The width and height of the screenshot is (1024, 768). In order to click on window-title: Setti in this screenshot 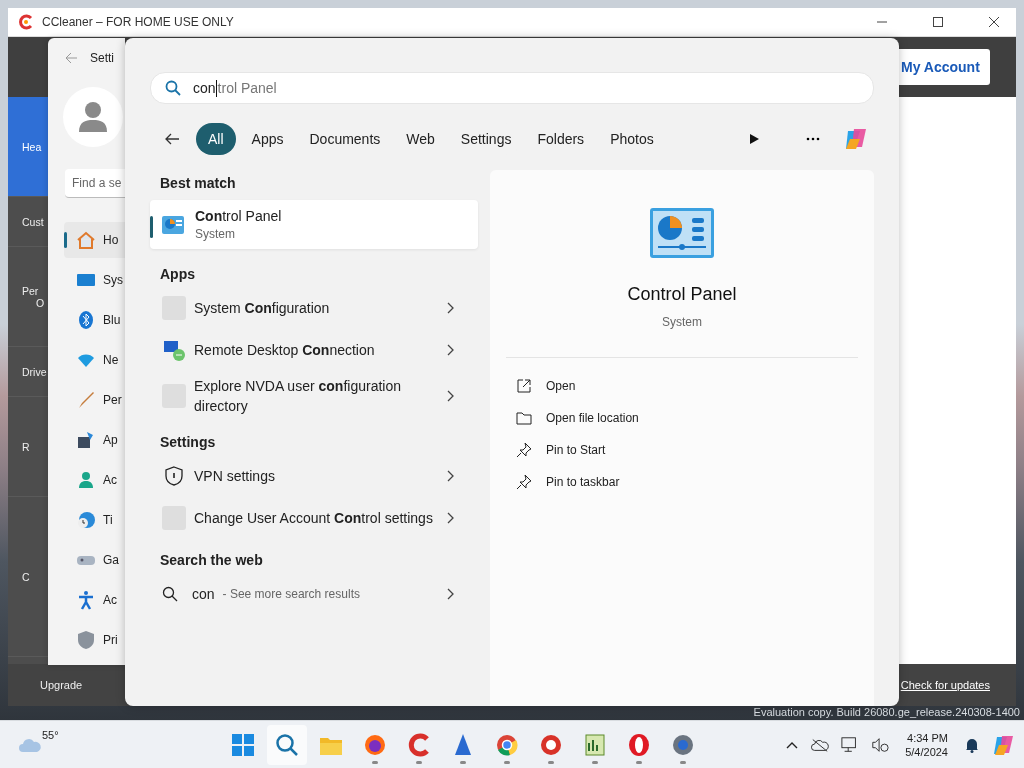, I will do `click(102, 58)`.